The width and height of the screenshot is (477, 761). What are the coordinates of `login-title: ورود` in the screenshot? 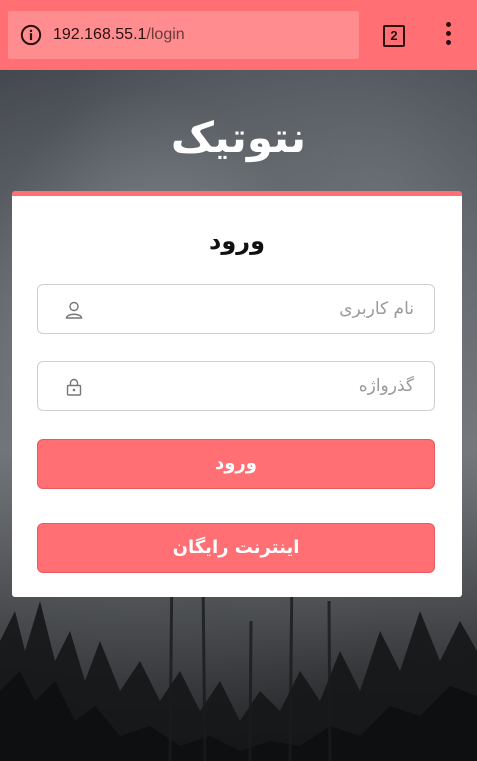 It's located at (237, 241).